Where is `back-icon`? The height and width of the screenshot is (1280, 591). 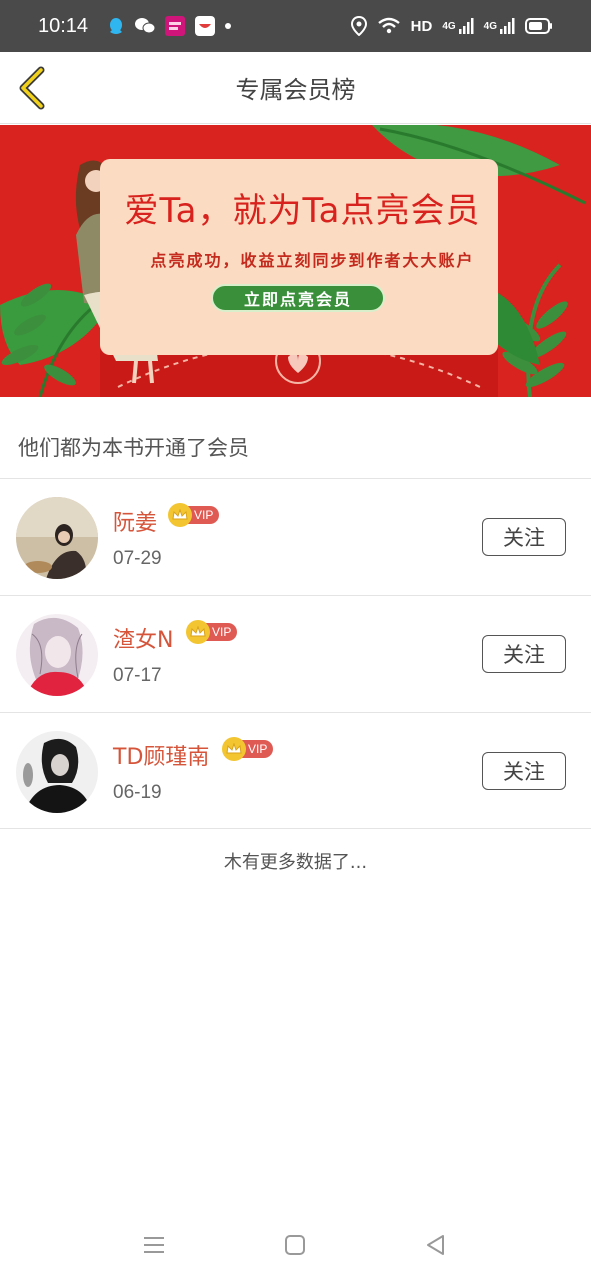 back-icon is located at coordinates (435, 1245).